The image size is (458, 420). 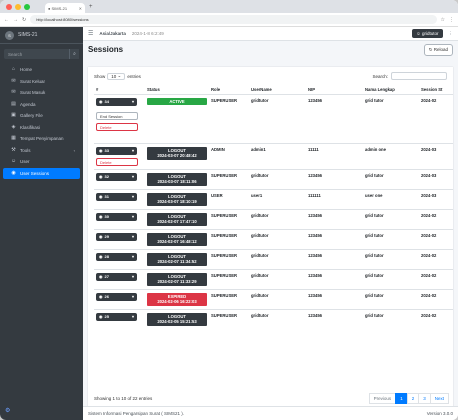 What do you see at coordinates (41, 128) in the screenshot?
I see `sidebar-item-klasifikasi: ◈ Klasifikasi` at bounding box center [41, 128].